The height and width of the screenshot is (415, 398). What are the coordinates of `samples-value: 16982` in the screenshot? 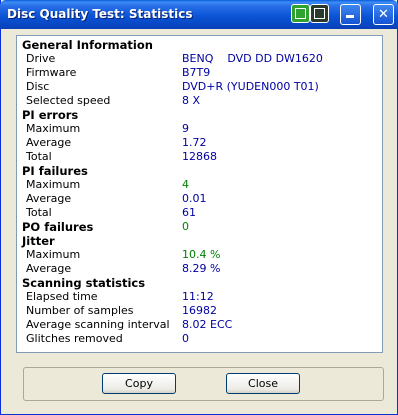 It's located at (199, 310).